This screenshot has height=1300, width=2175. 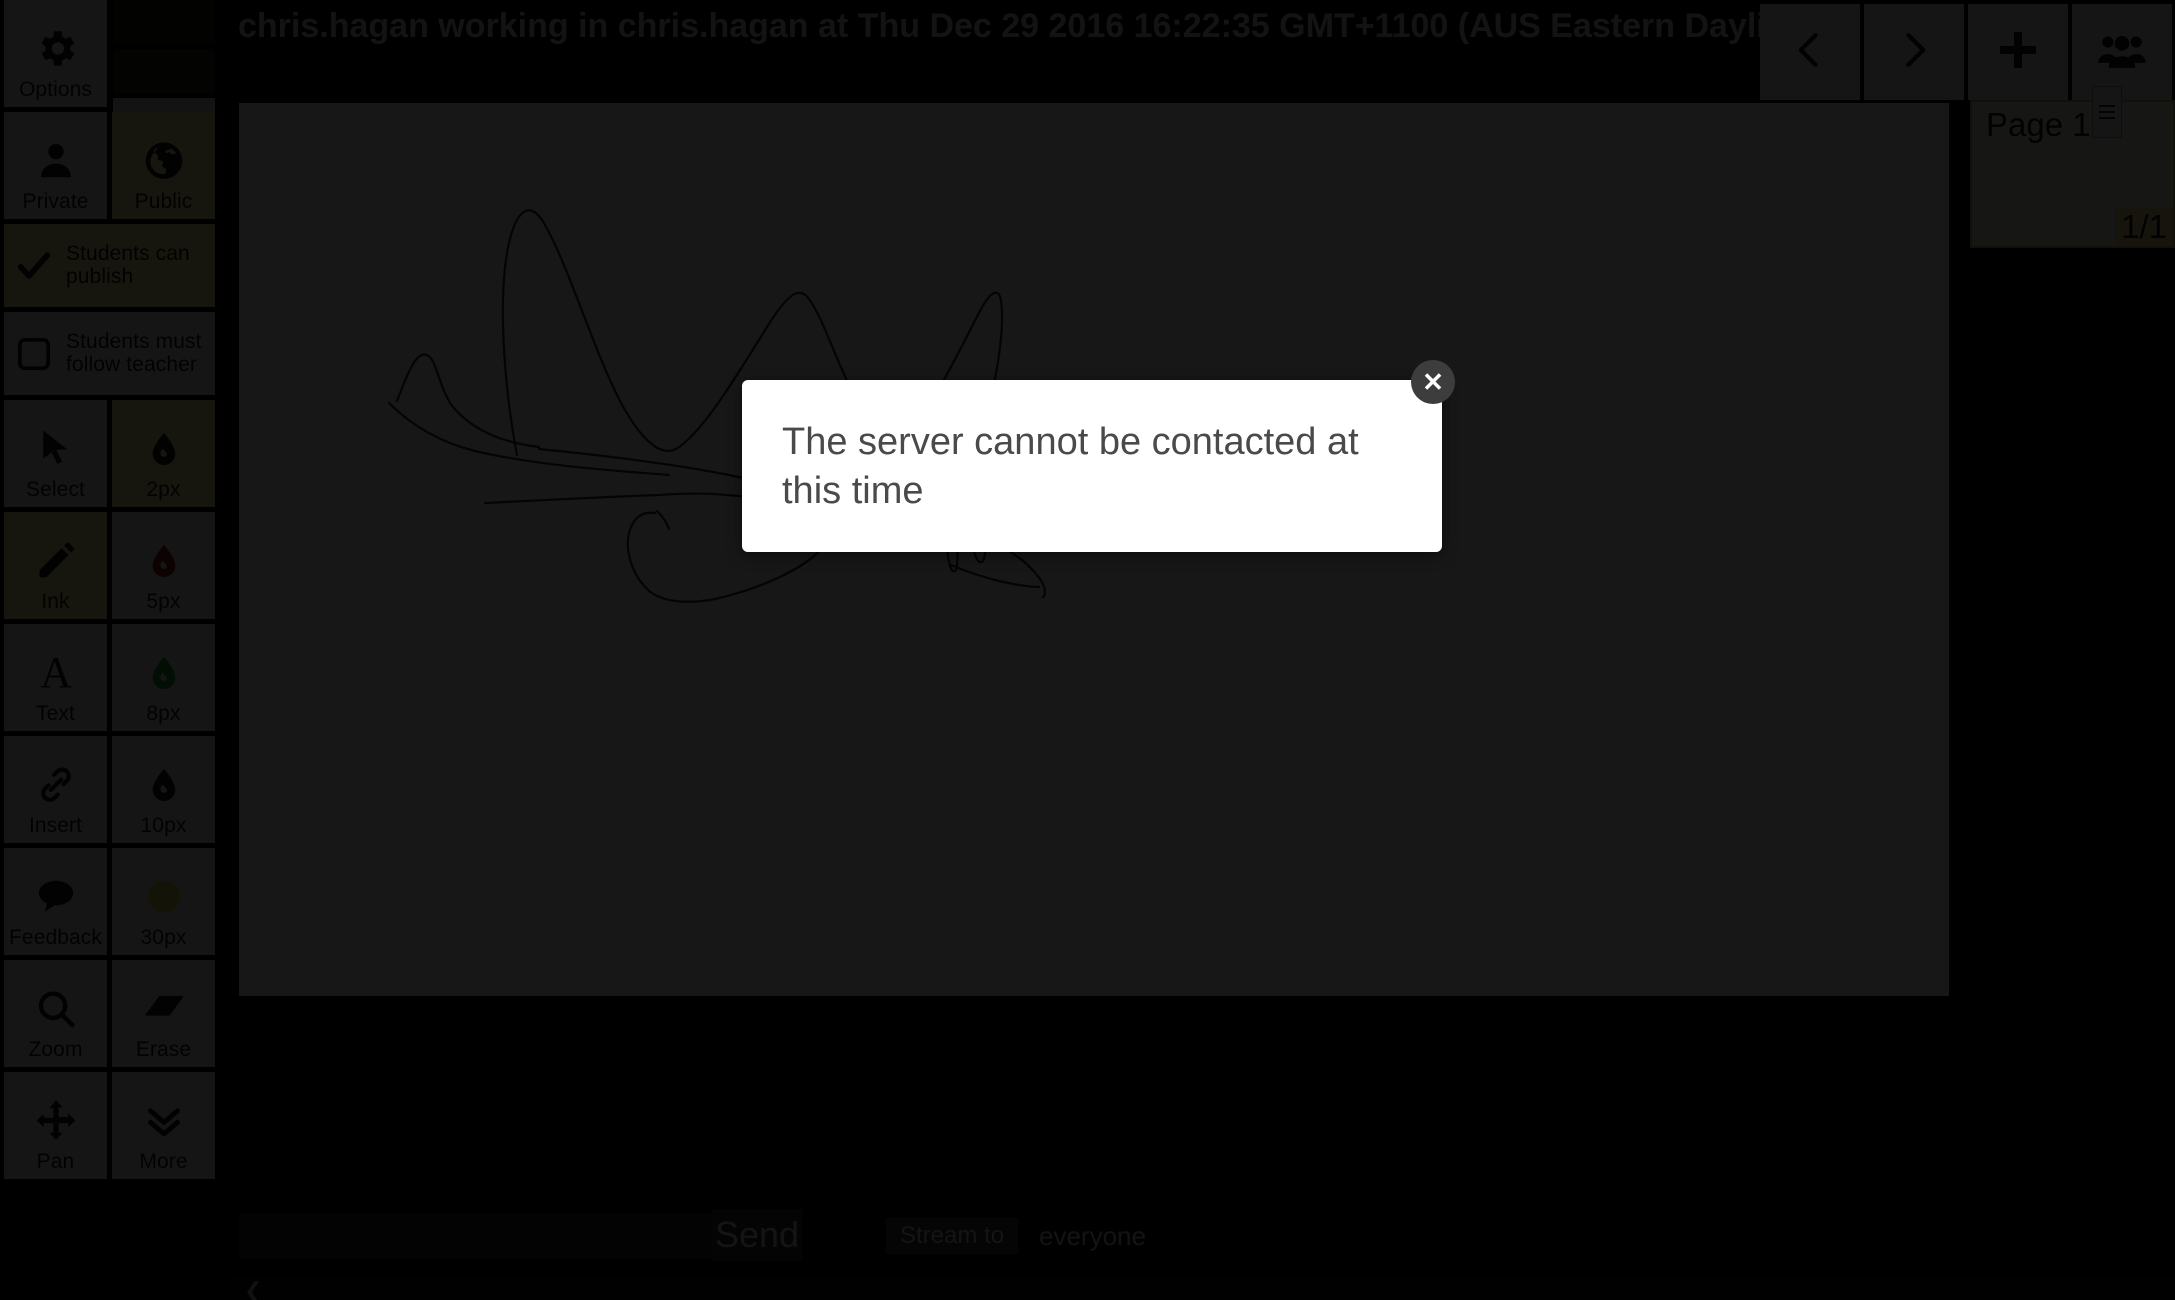 I want to click on panel-drag-handle, so click(x=2107, y=112).